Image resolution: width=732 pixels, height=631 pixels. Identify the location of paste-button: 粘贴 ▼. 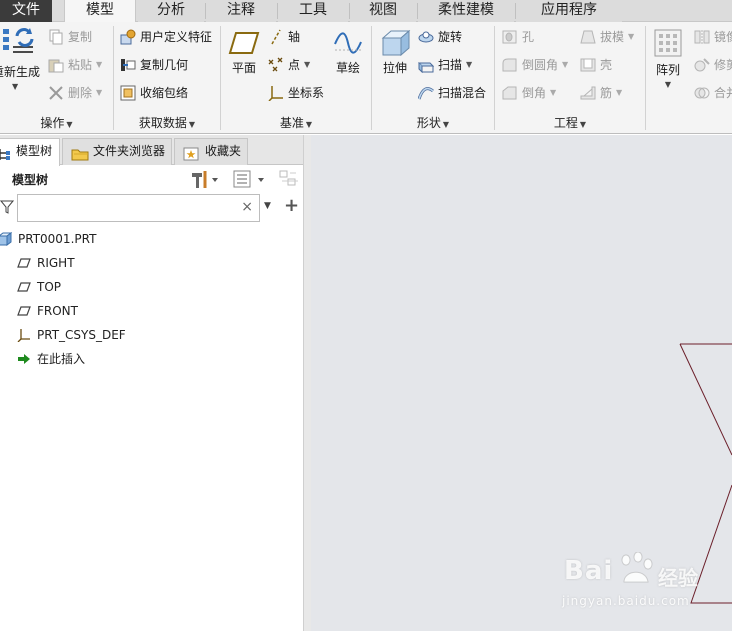
(75, 65).